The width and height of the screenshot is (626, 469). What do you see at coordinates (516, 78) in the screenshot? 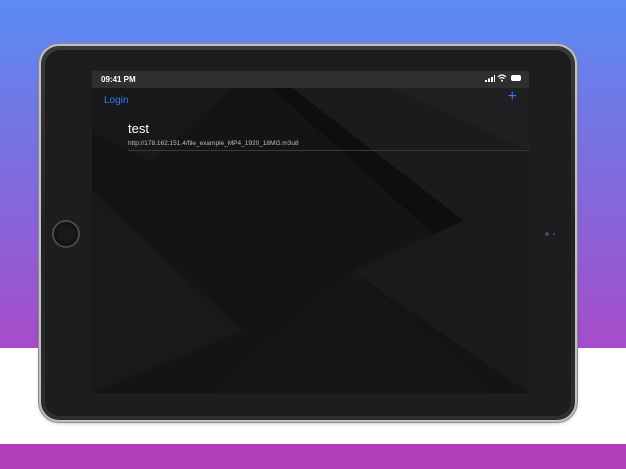
I see `battery-icon` at bounding box center [516, 78].